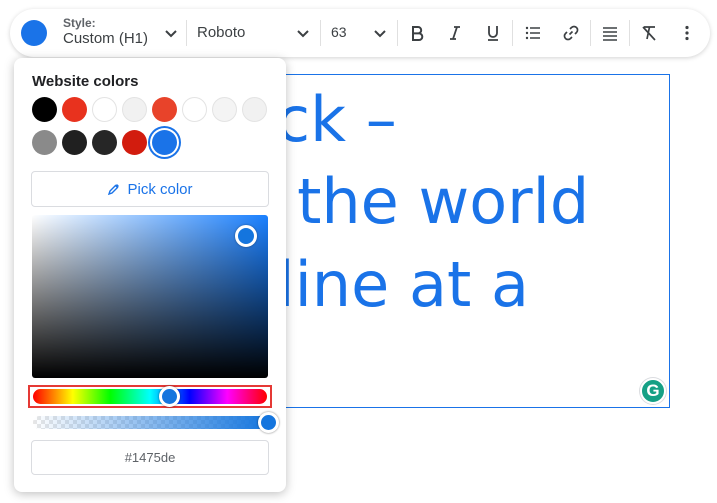 Image resolution: width=717 pixels, height=503 pixels. I want to click on style-value: Custom (H1), so click(106, 38).